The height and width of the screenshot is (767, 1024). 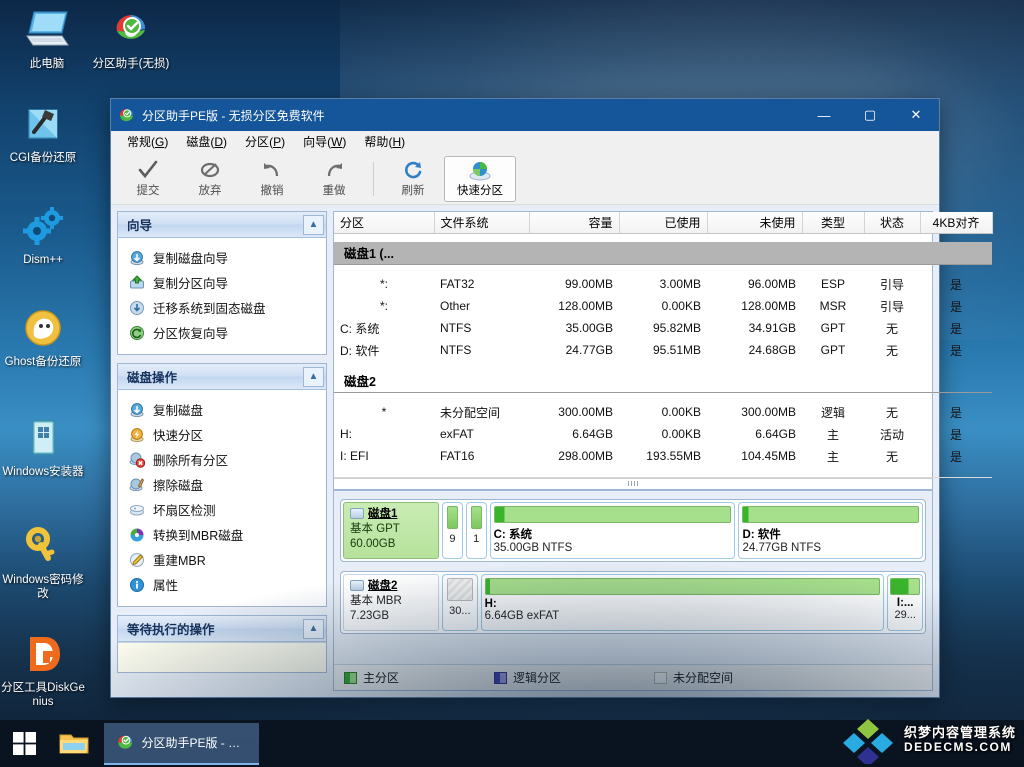 What do you see at coordinates (136, 282) in the screenshot?
I see `copy-partition-icon` at bounding box center [136, 282].